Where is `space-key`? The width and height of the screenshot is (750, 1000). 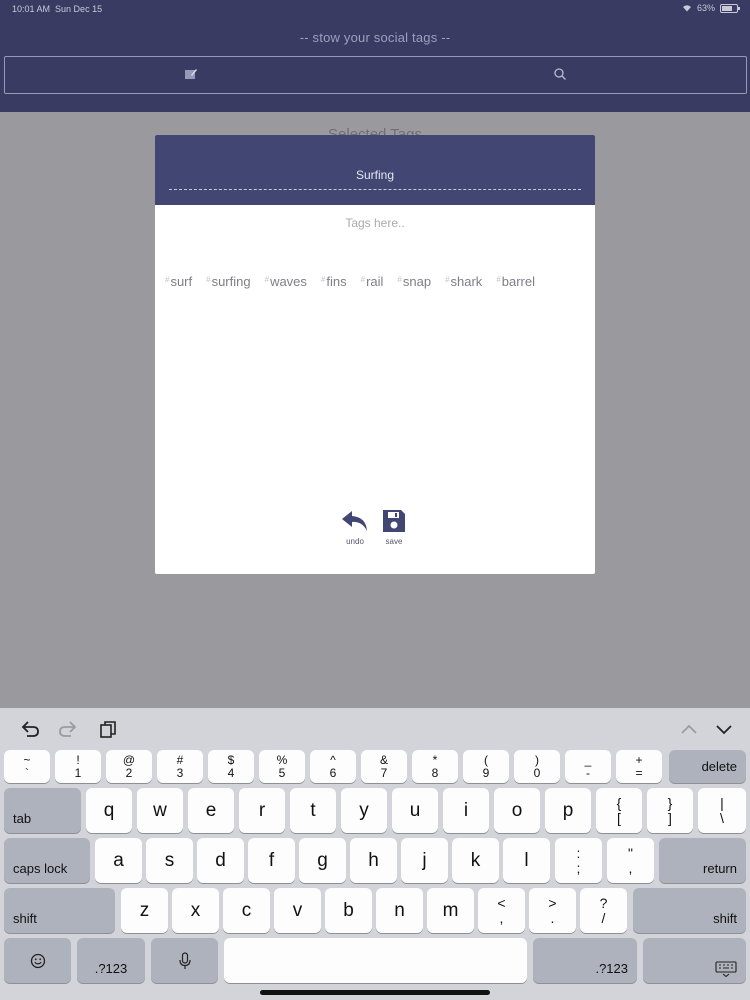
space-key is located at coordinates (375, 960).